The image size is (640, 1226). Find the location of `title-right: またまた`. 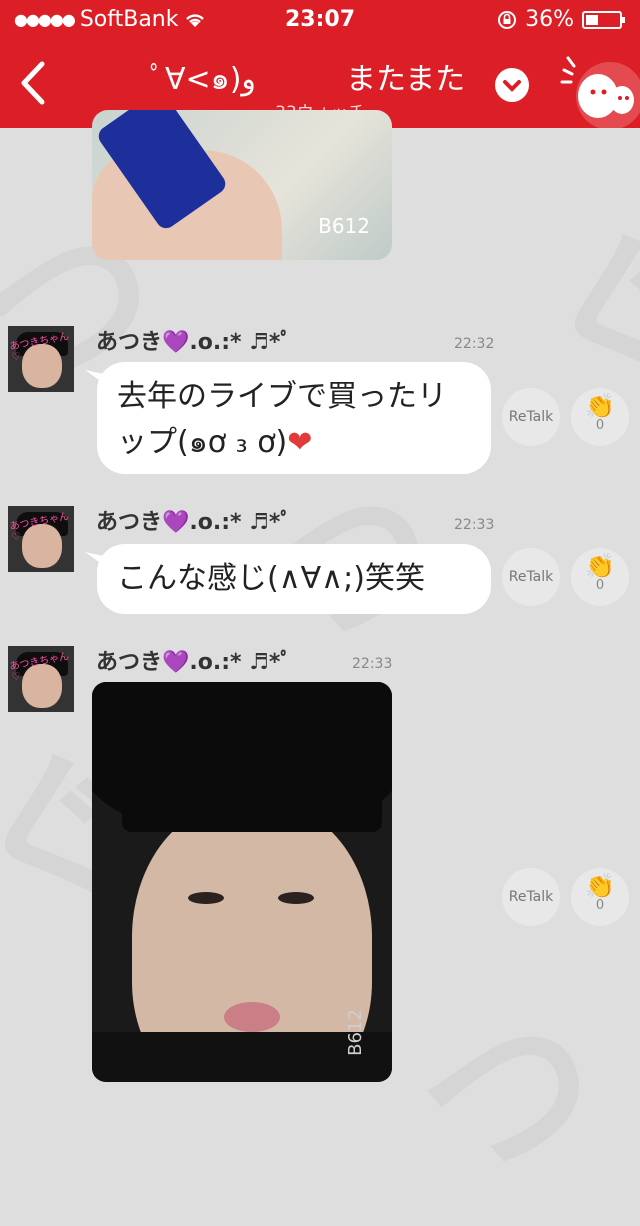

title-right: またまた is located at coordinates (406, 79).